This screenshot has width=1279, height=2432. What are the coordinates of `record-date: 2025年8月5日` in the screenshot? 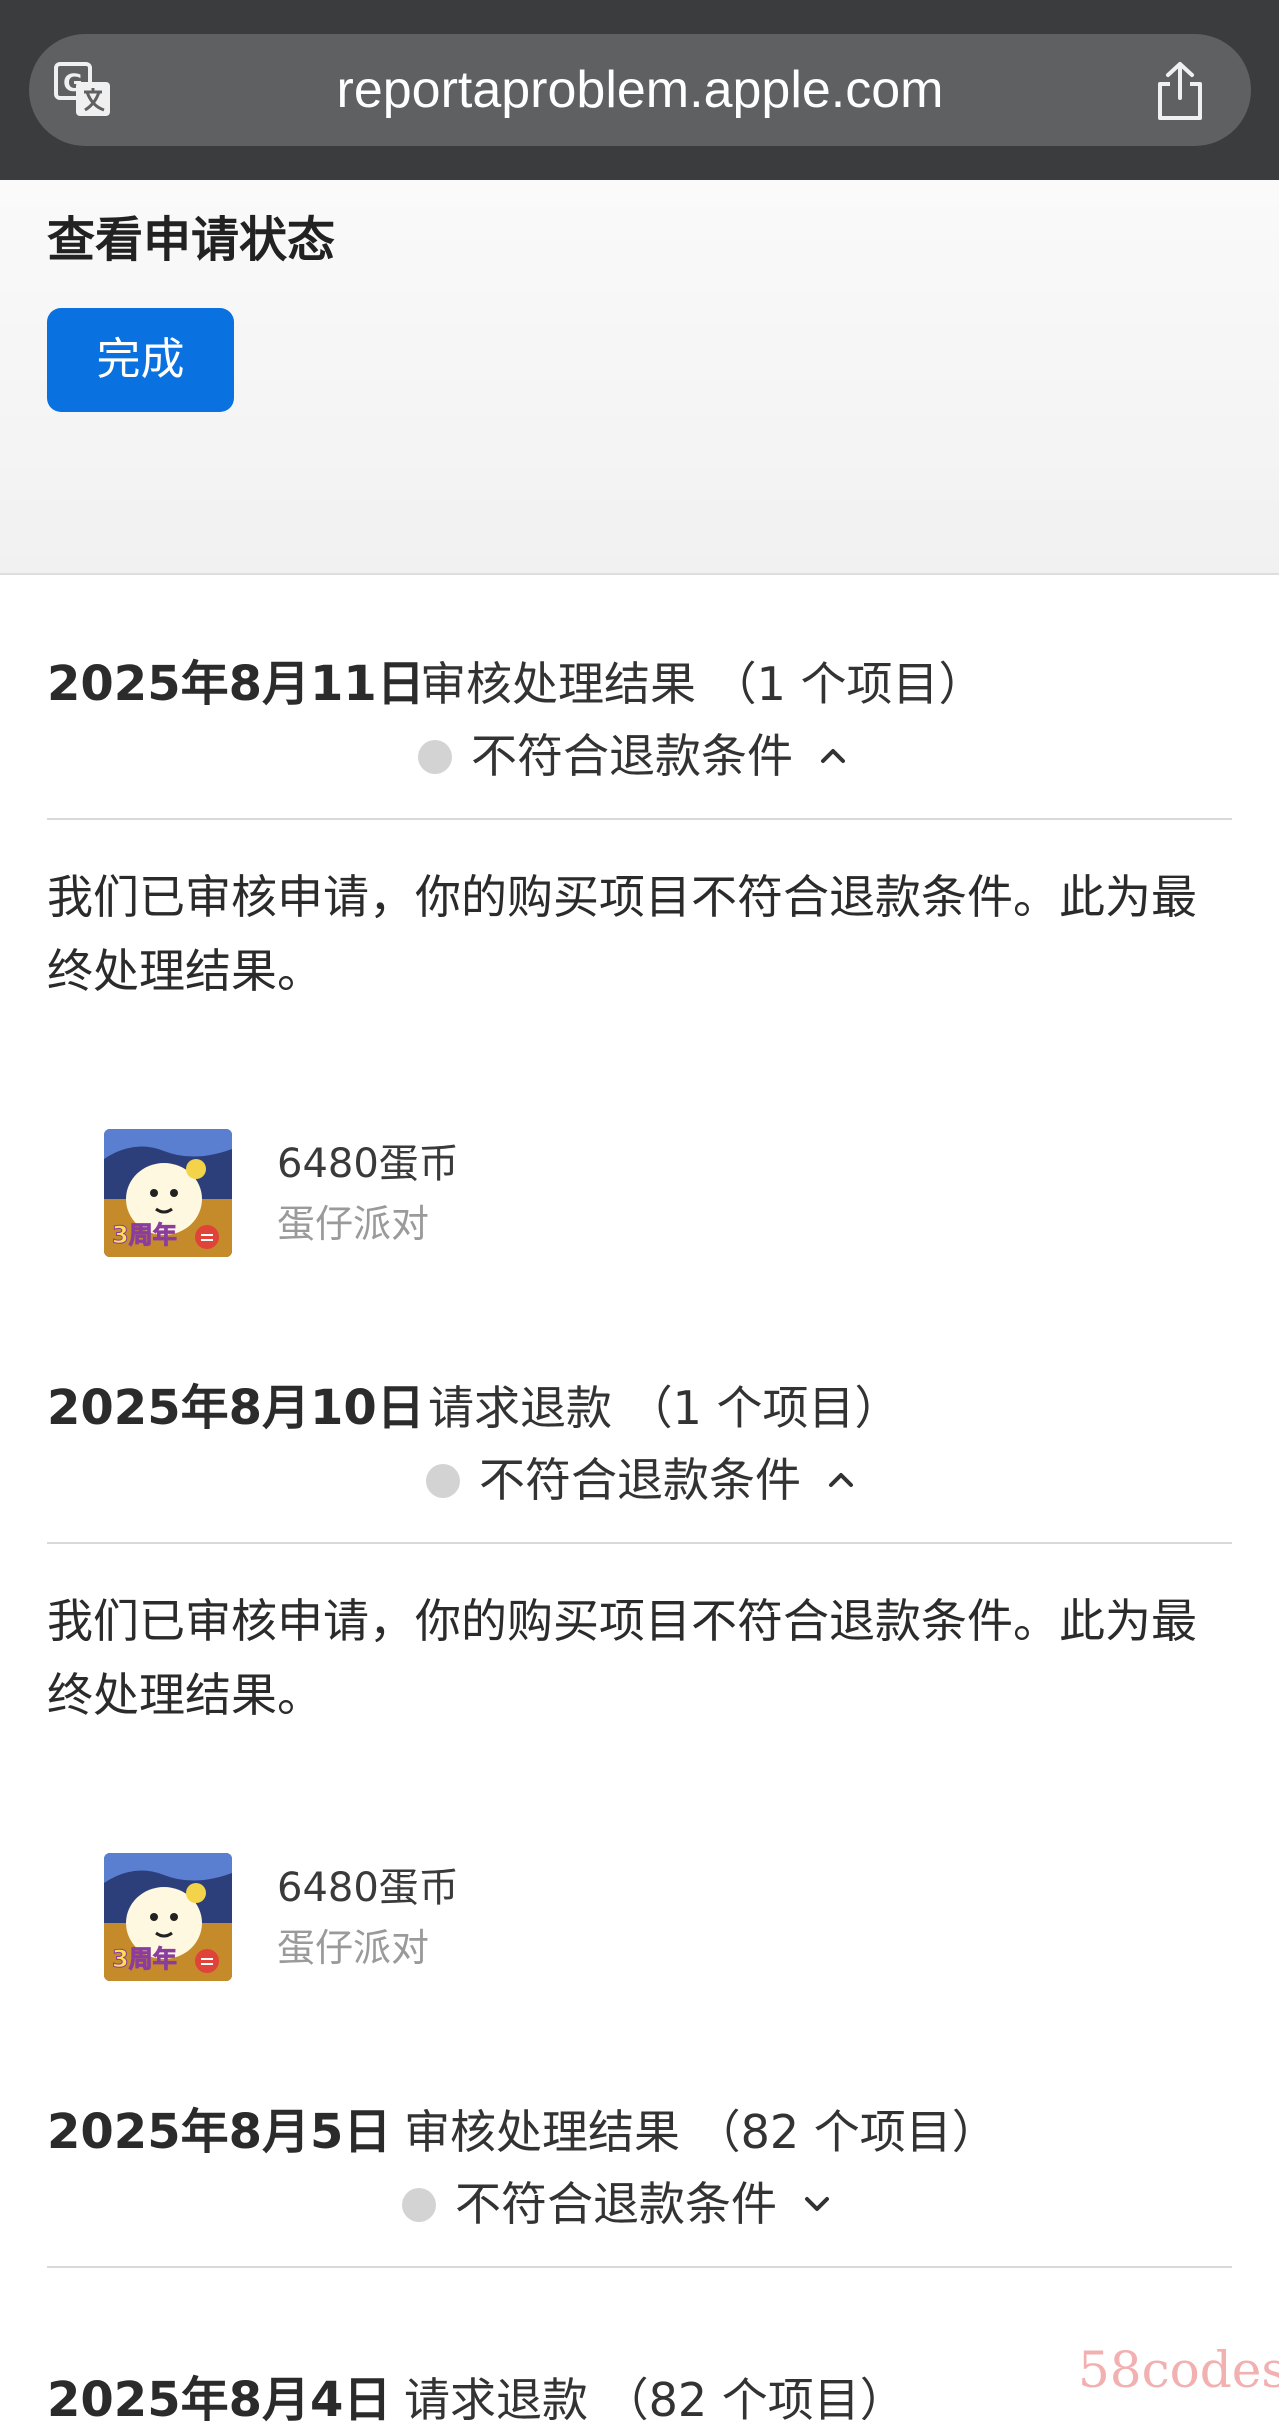 It's located at (219, 2132).